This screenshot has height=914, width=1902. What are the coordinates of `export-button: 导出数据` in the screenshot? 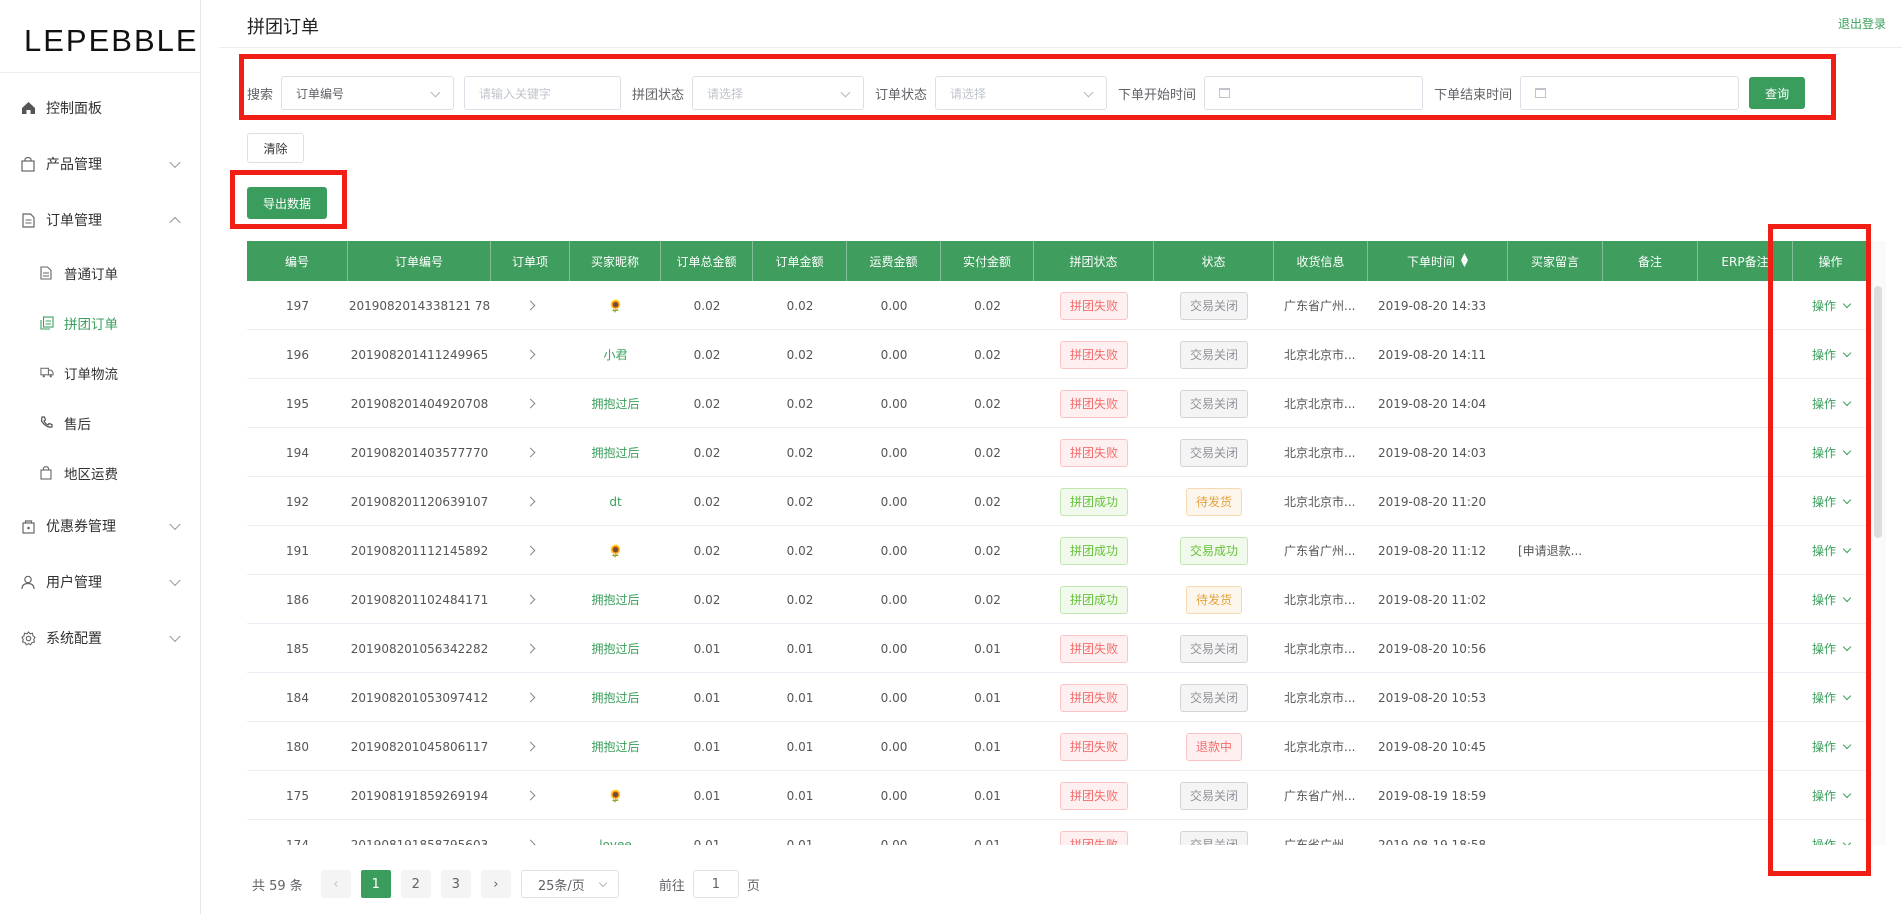 It's located at (287, 203).